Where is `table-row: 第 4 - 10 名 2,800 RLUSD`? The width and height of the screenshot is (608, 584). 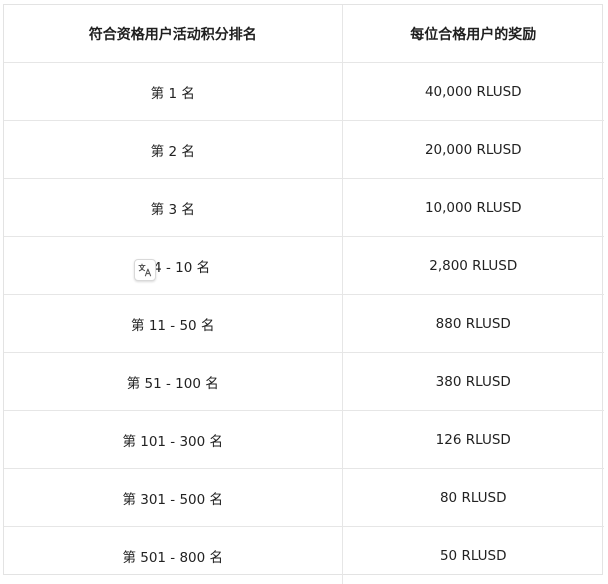 table-row: 第 4 - 10 名 2,800 RLUSD is located at coordinates (304, 266).